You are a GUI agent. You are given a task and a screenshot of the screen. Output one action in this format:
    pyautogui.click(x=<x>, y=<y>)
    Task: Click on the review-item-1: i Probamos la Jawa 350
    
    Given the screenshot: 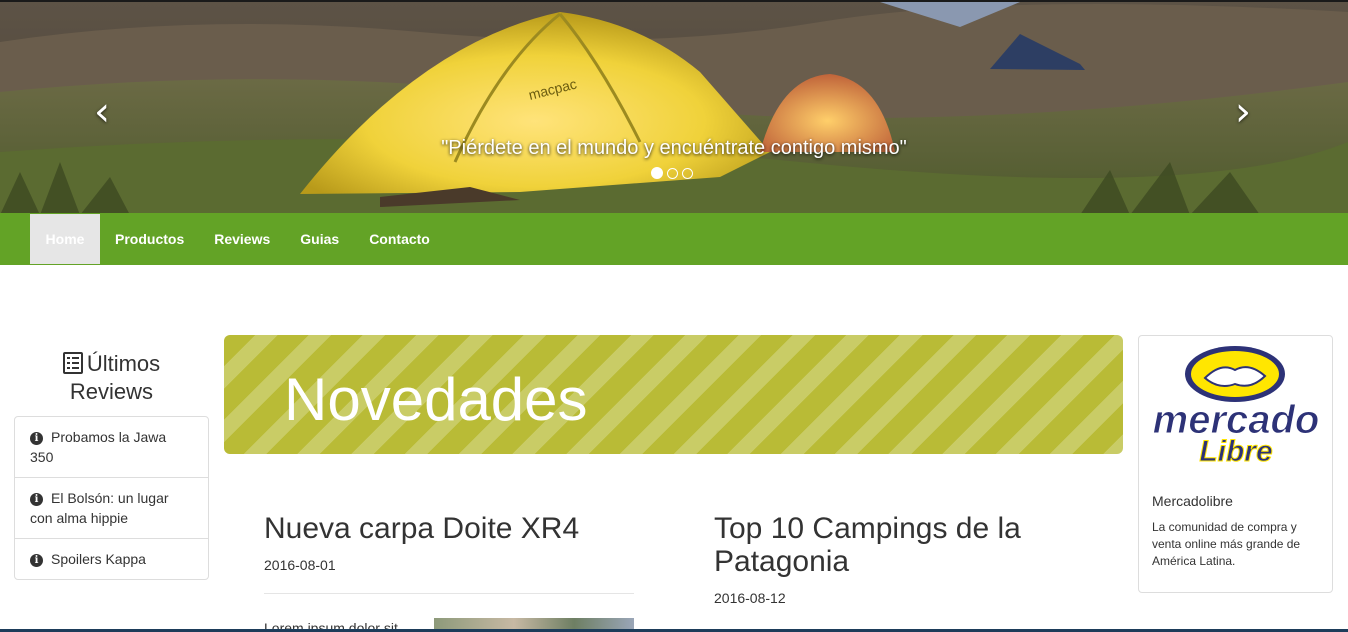 What is the action you would take?
    pyautogui.click(x=111, y=447)
    